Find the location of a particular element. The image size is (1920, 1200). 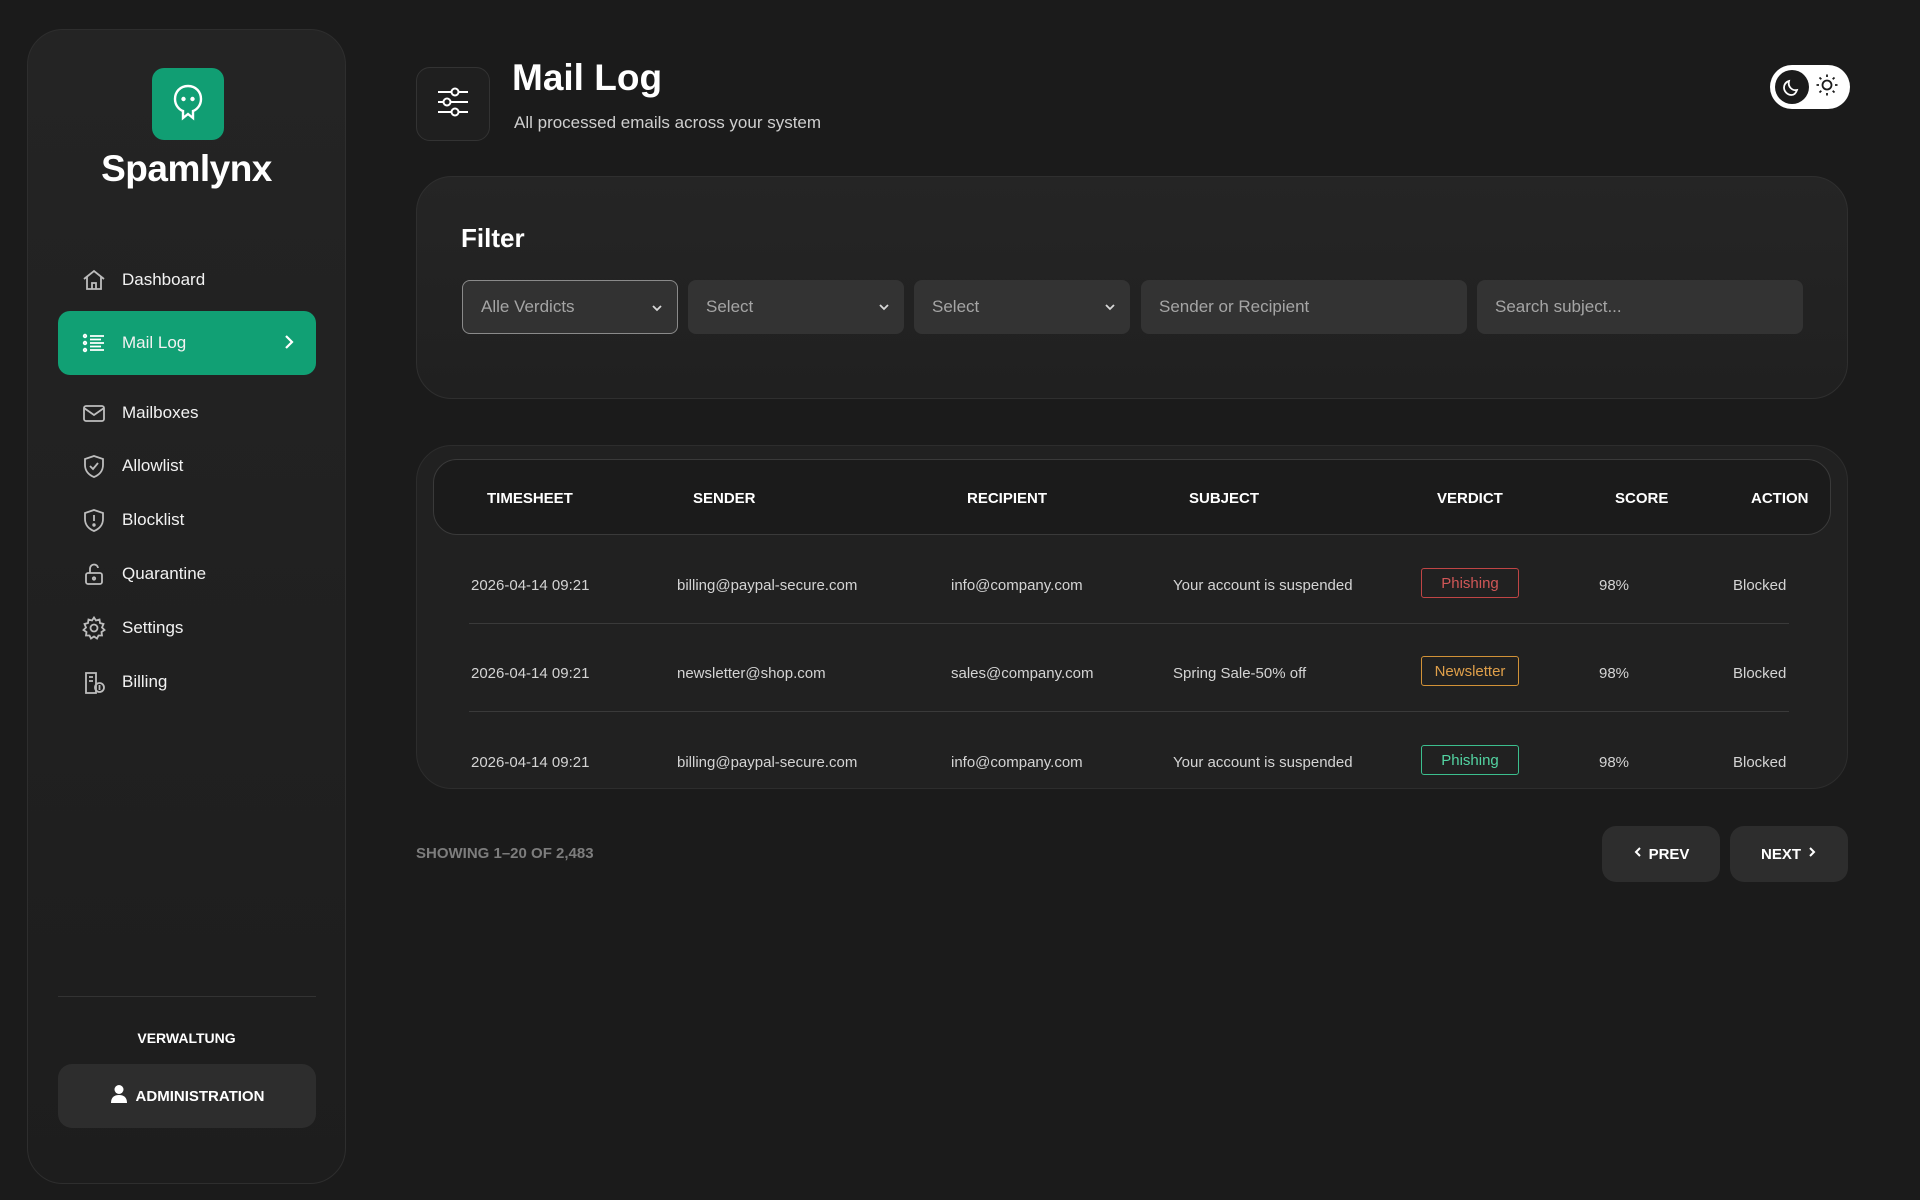

sidebar-item-label: Dashboard is located at coordinates (164, 279).